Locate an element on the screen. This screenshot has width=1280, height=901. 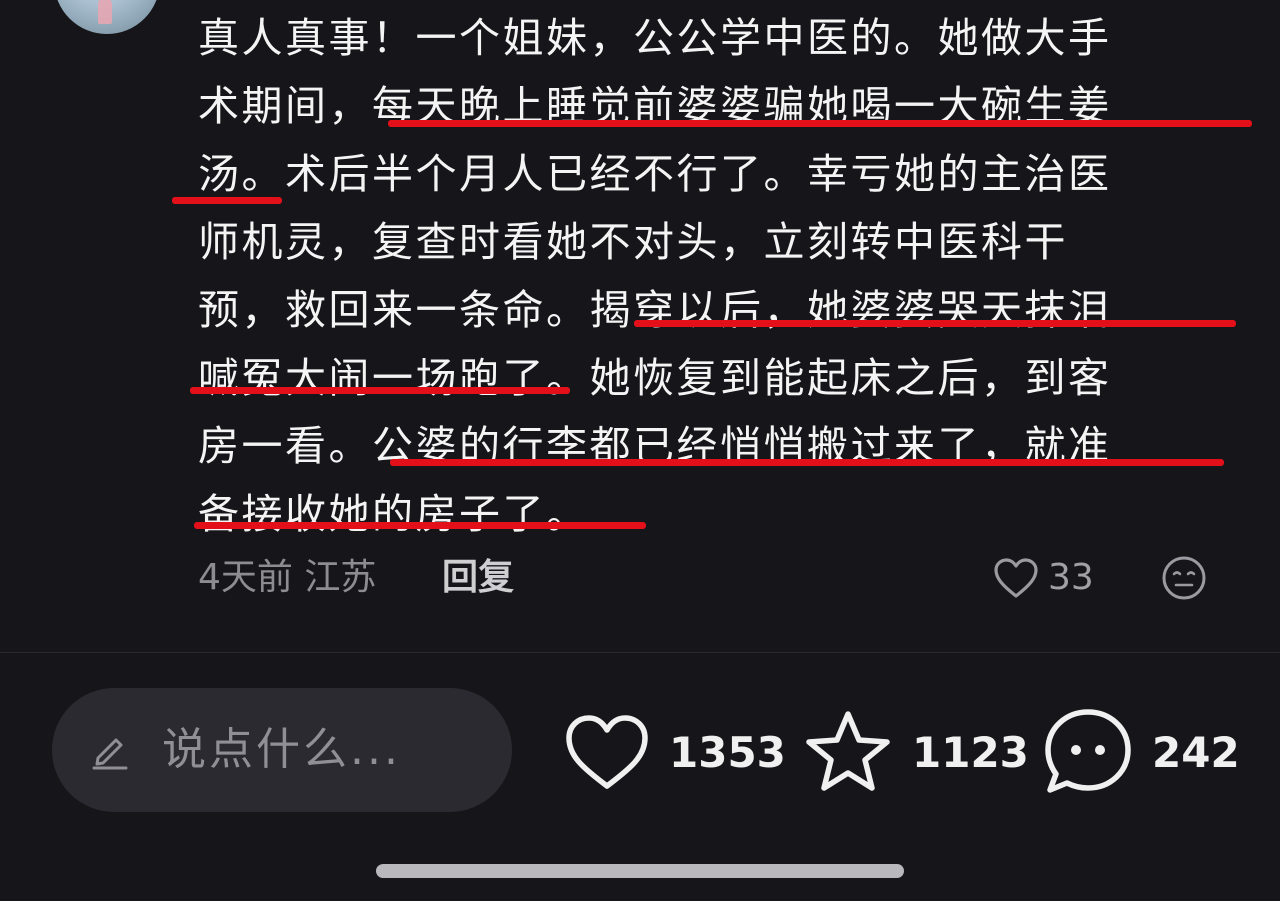
emoji-button is located at coordinates (1184, 585).